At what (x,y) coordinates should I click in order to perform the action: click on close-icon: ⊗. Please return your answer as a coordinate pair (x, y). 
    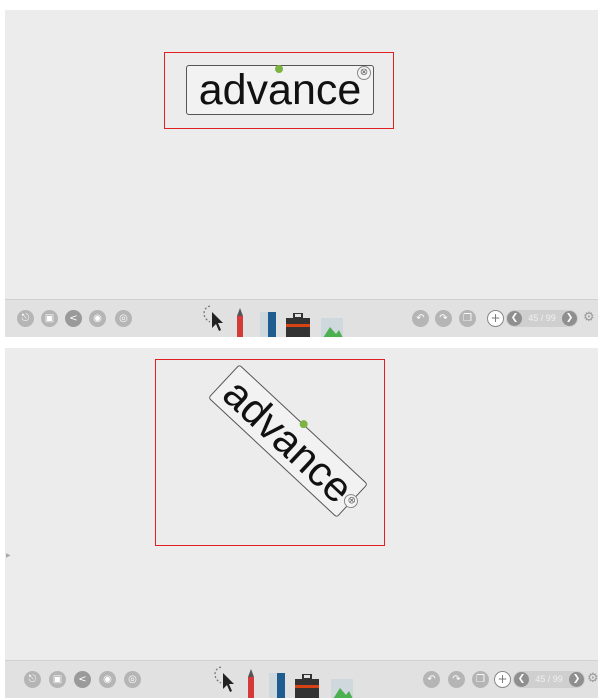
    Looking at the image, I should click on (364, 73).